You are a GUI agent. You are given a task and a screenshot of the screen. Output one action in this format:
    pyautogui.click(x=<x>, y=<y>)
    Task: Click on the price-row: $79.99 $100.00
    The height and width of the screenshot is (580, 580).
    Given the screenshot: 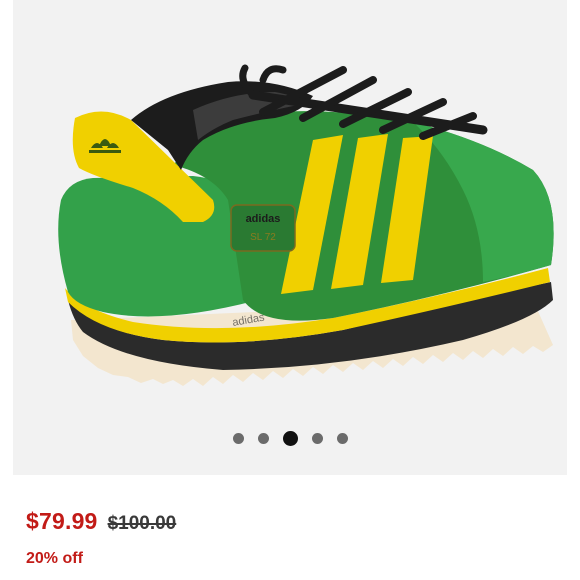 What is the action you would take?
    pyautogui.click(x=101, y=521)
    